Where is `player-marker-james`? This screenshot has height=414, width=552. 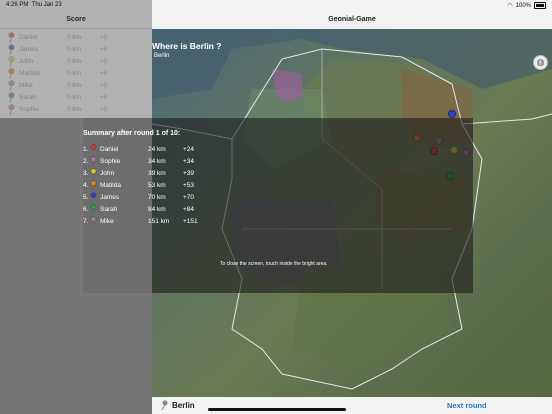
player-marker-james is located at coordinates (452, 114).